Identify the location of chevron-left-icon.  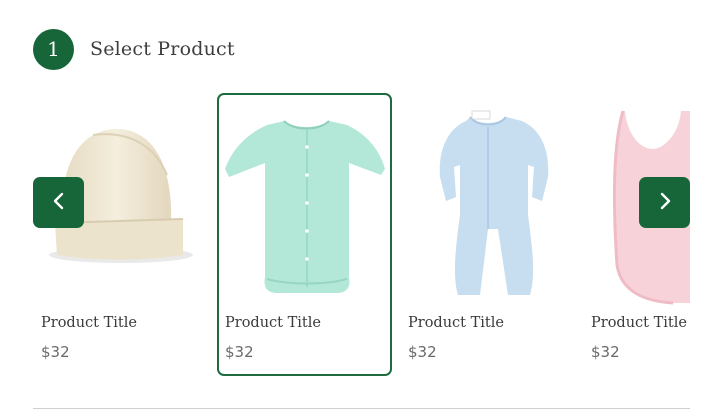
(59, 203).